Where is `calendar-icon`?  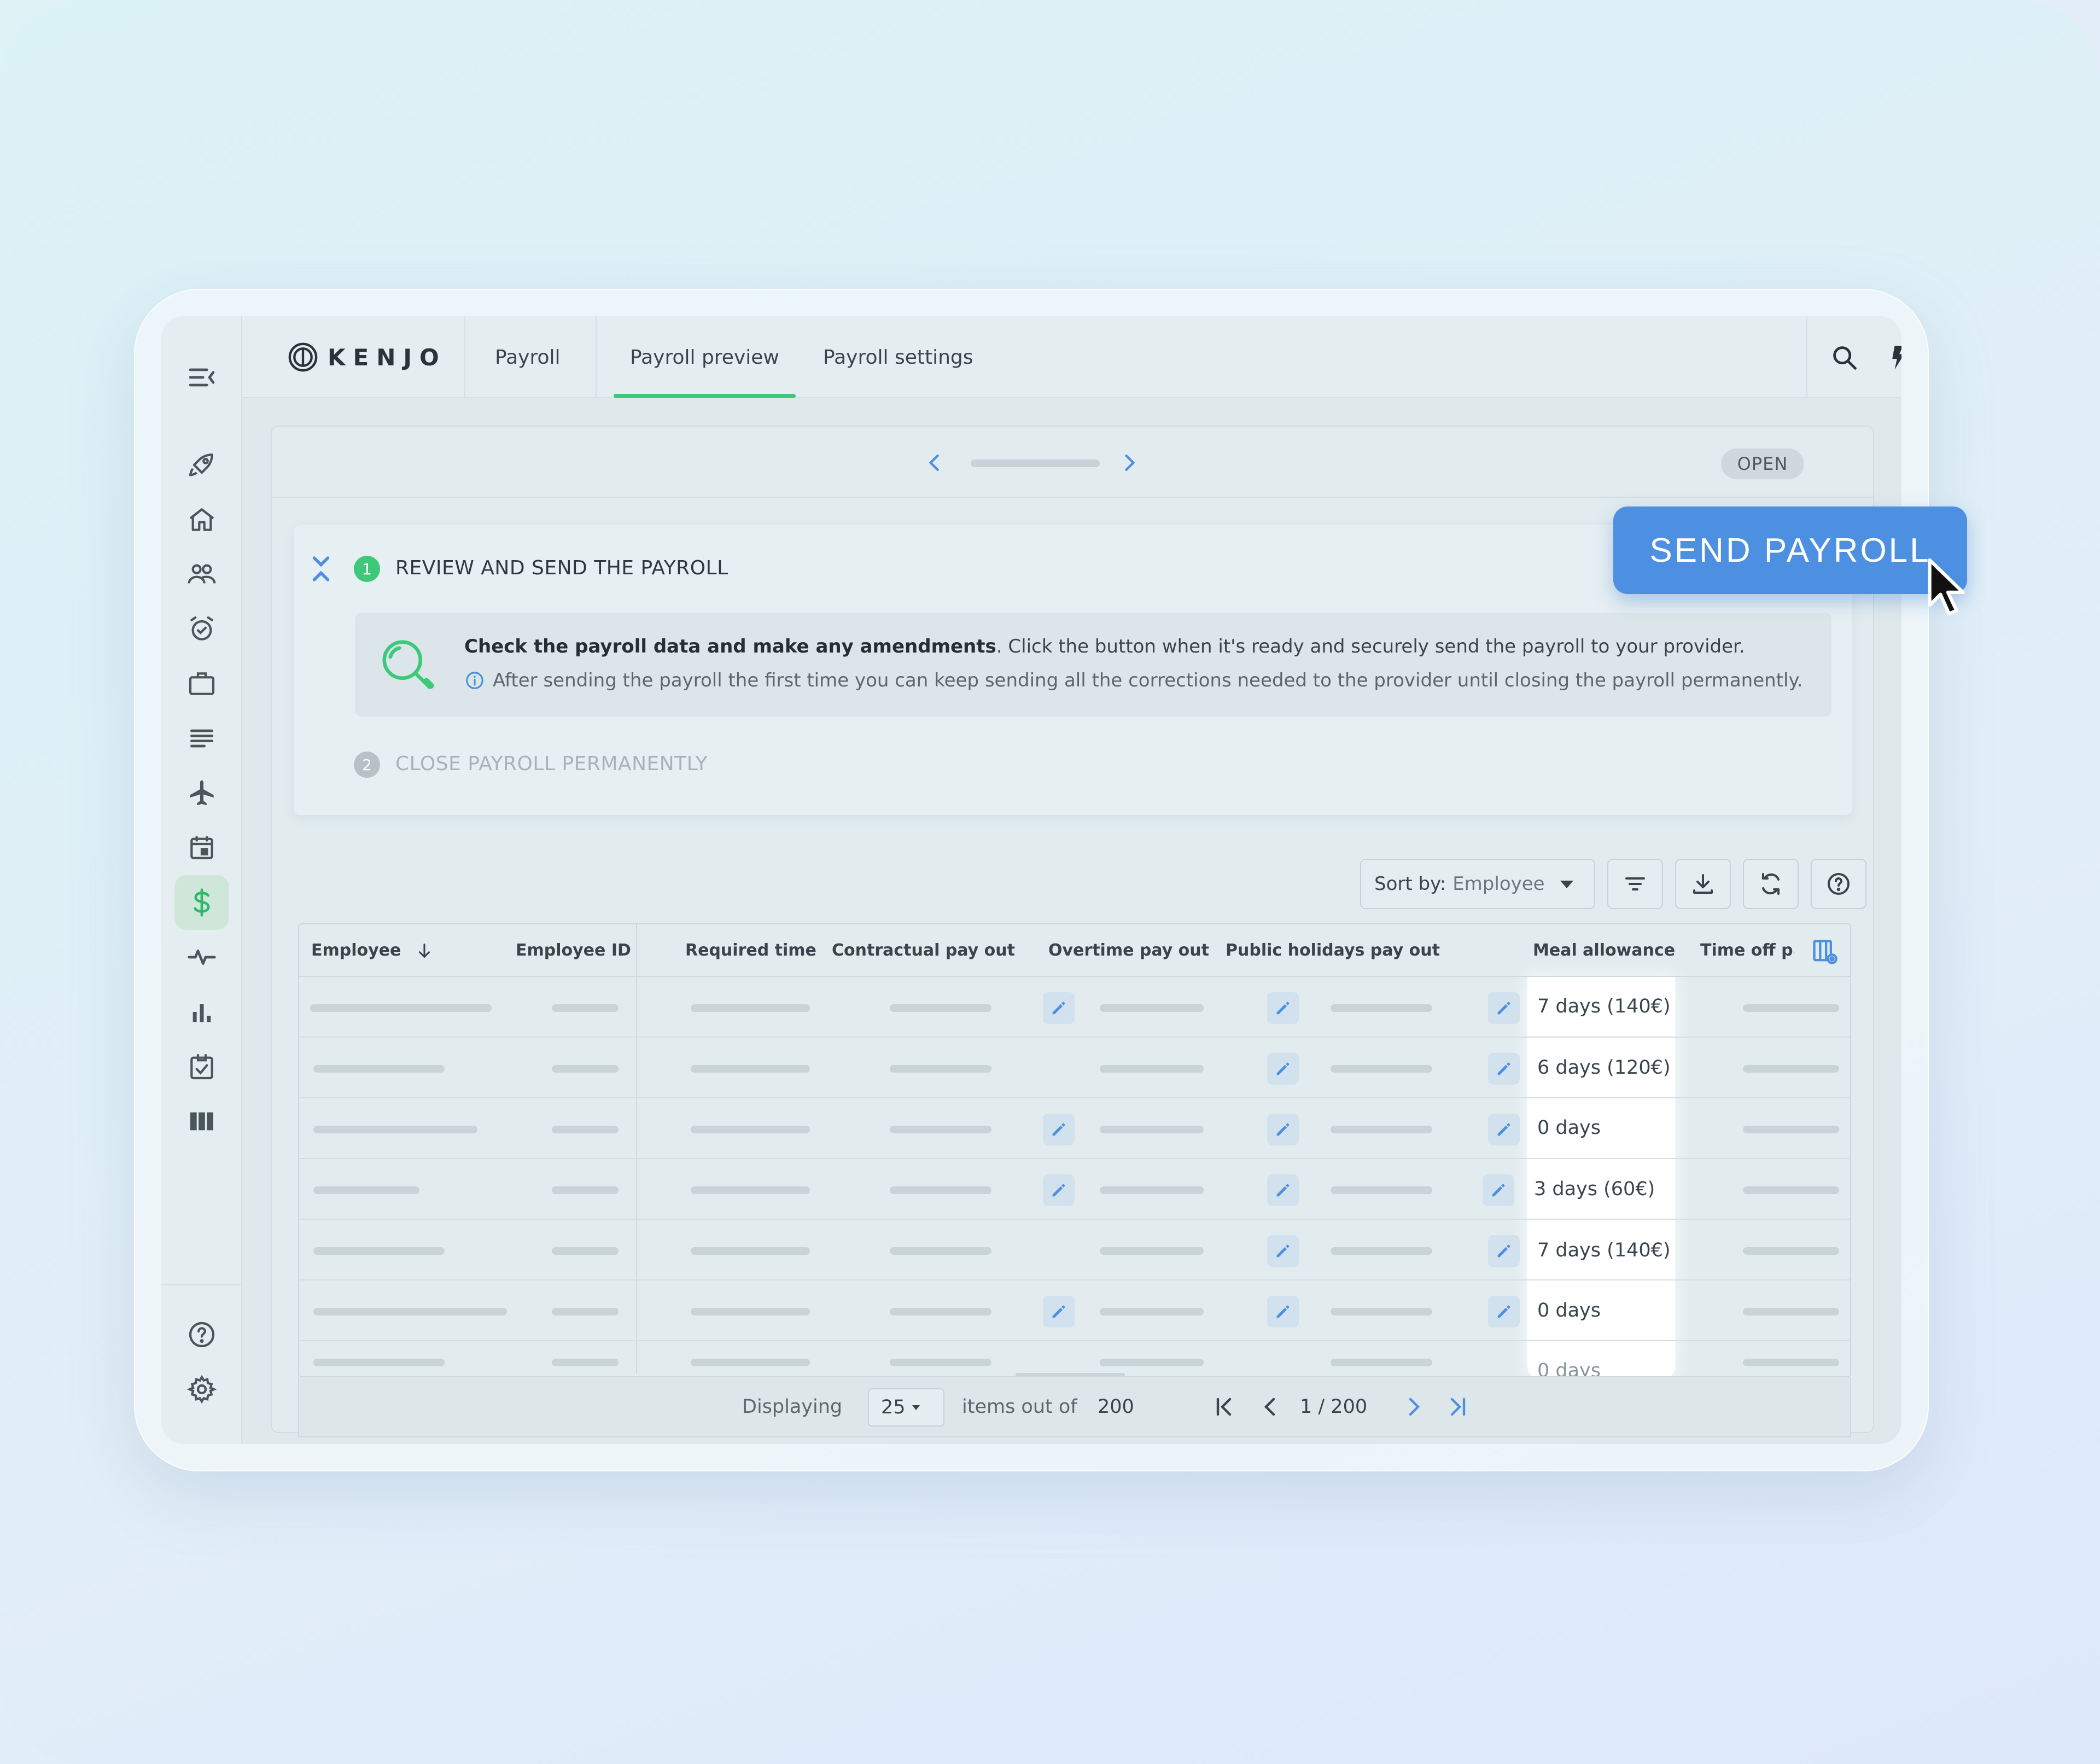
calendar-icon is located at coordinates (201, 847).